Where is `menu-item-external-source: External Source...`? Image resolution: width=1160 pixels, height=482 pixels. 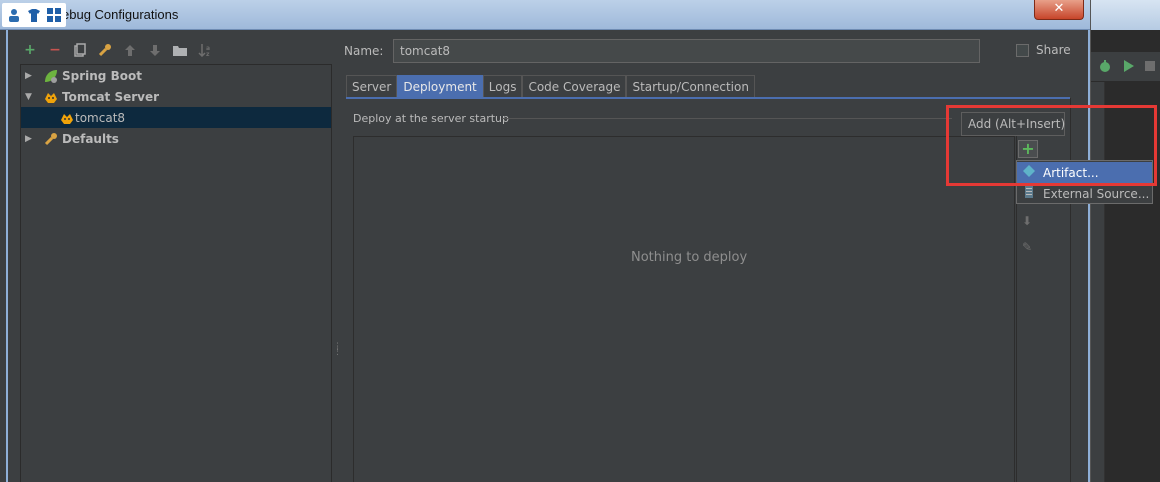 menu-item-external-source: External Source... is located at coordinates (1084, 193).